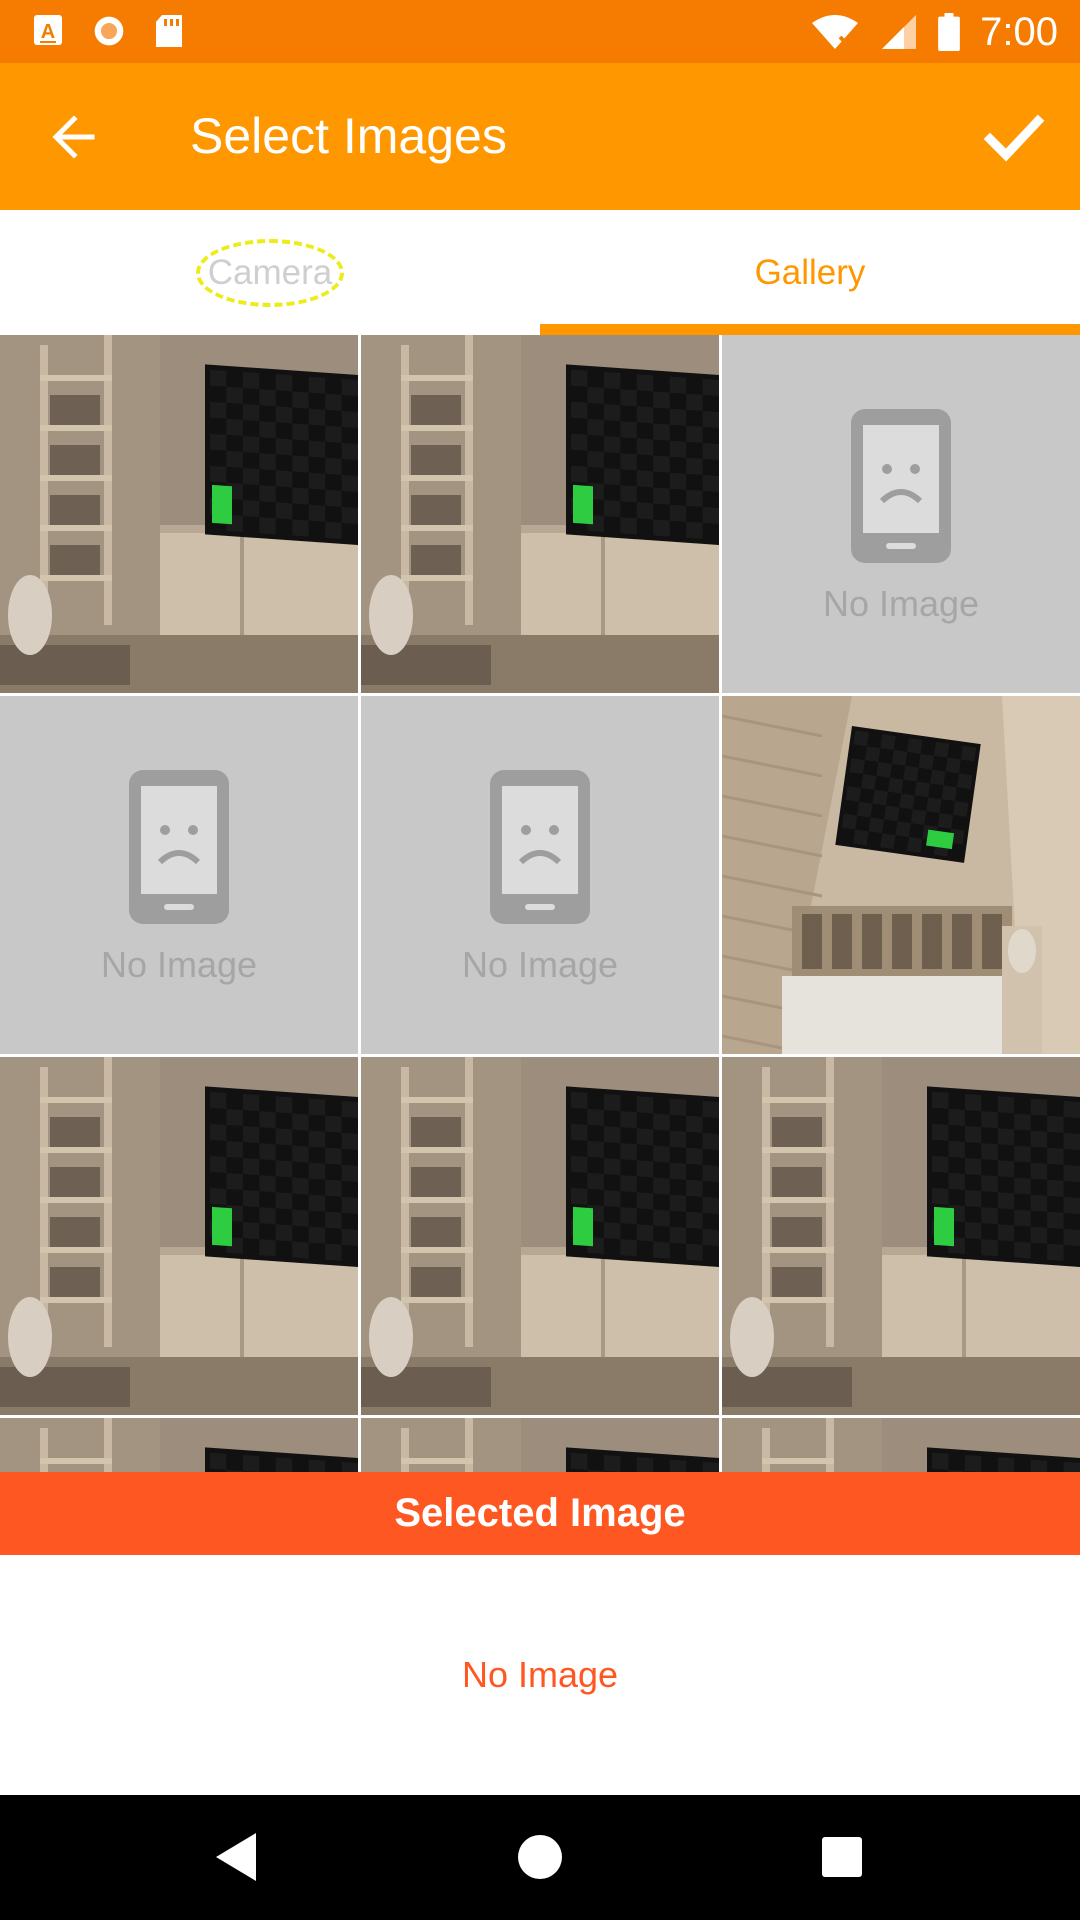 Image resolution: width=1080 pixels, height=1920 pixels. What do you see at coordinates (842, 1857) in the screenshot?
I see `recents-square-icon` at bounding box center [842, 1857].